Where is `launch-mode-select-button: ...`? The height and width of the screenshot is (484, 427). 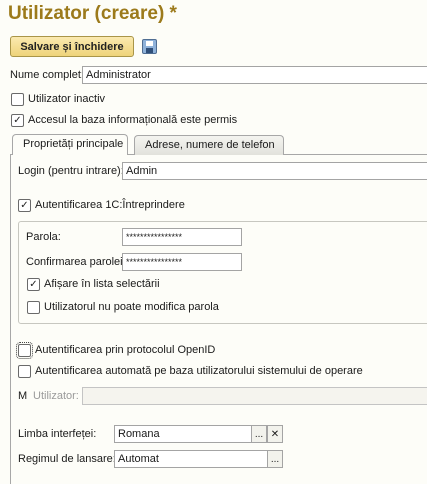
launch-mode-select-button: ... is located at coordinates (275, 459).